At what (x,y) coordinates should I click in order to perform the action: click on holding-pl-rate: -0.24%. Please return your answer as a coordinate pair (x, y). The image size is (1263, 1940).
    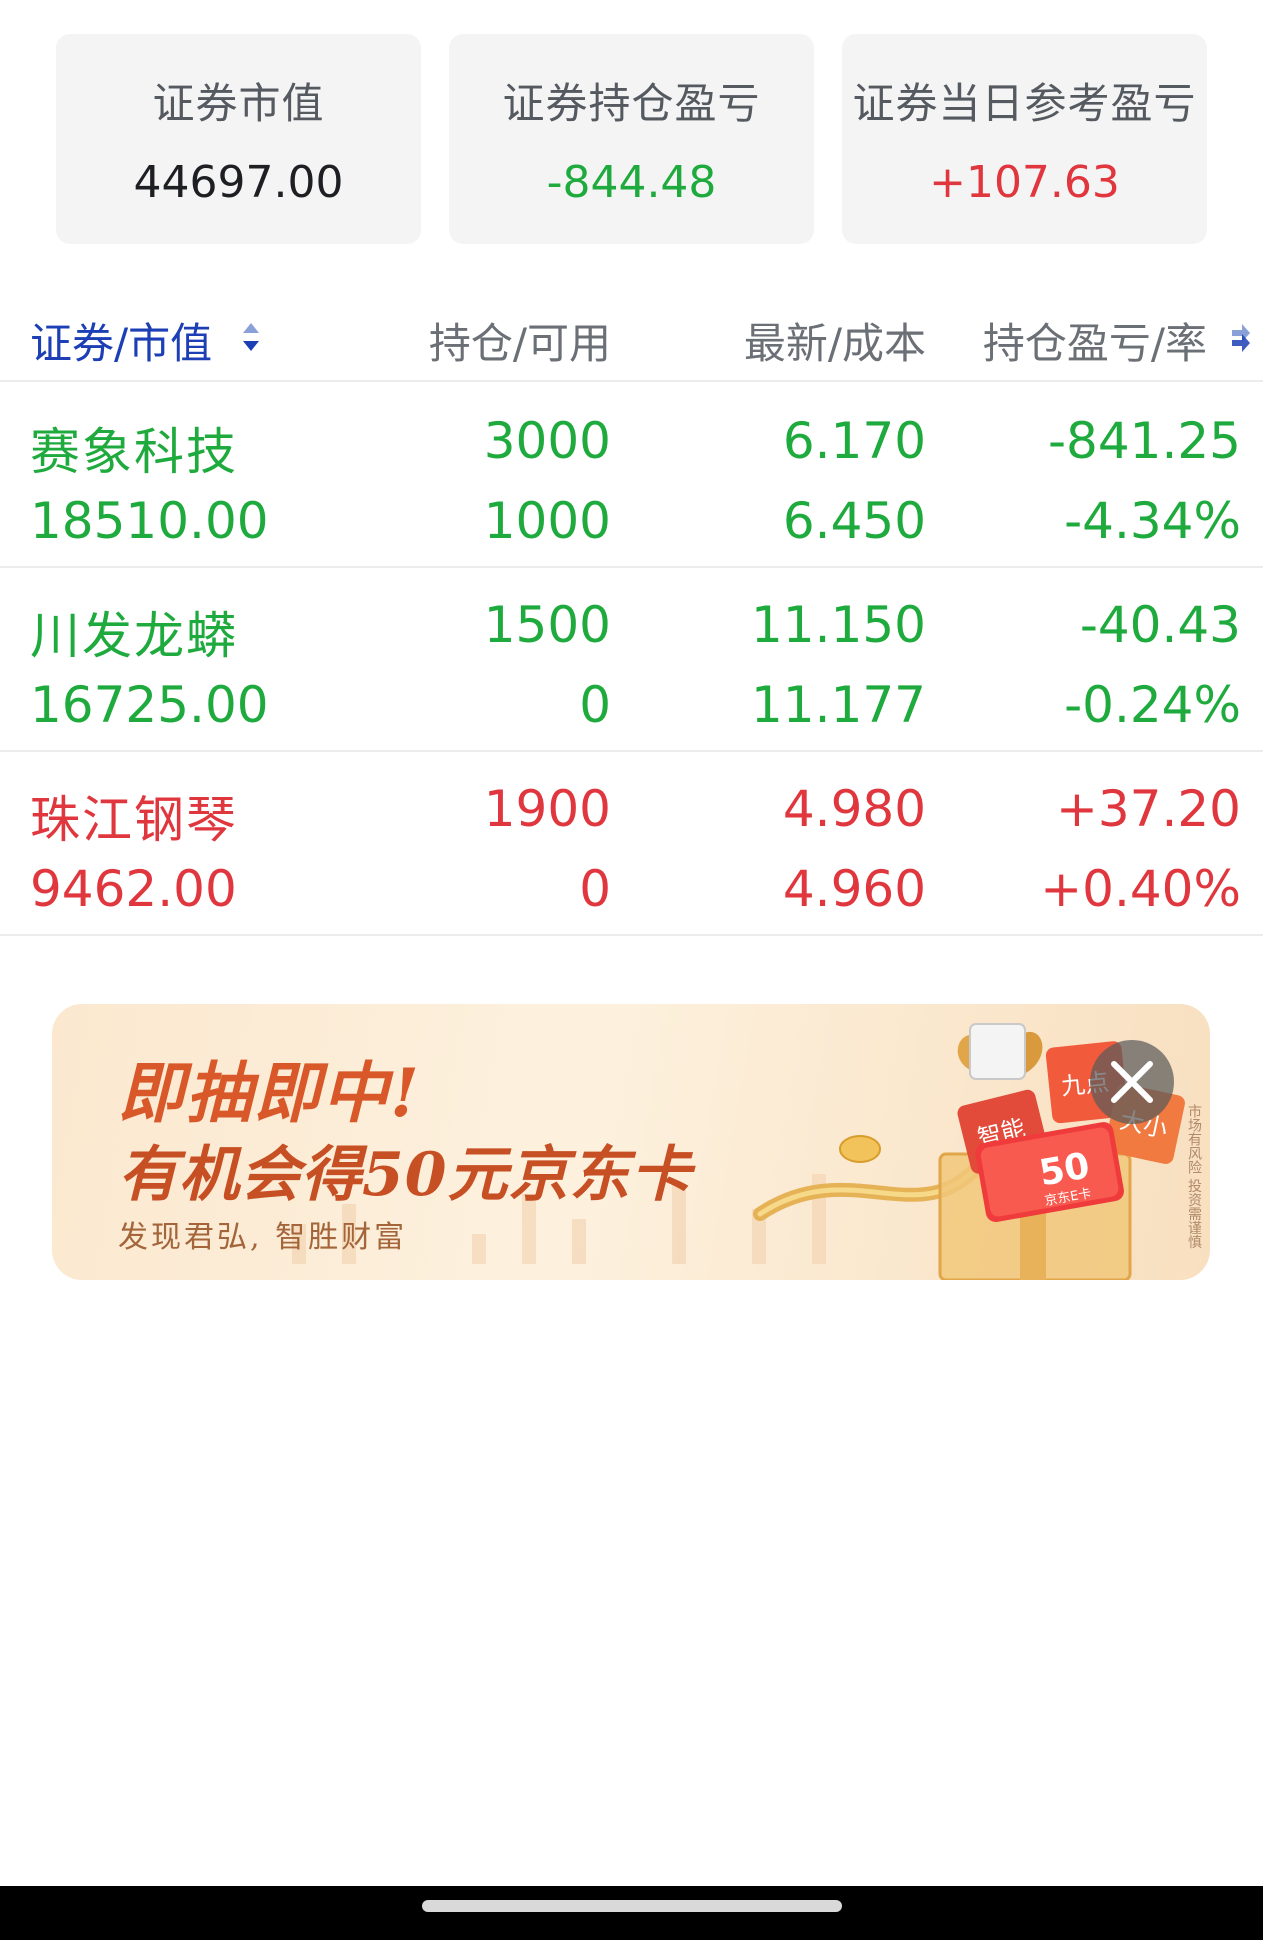
    Looking at the image, I should click on (1152, 705).